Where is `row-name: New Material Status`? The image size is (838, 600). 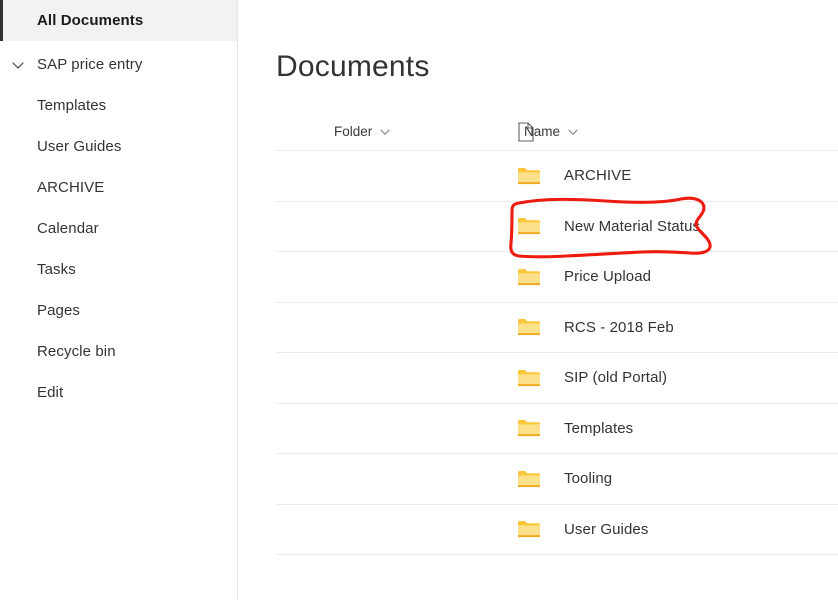 row-name: New Material Status is located at coordinates (632, 226).